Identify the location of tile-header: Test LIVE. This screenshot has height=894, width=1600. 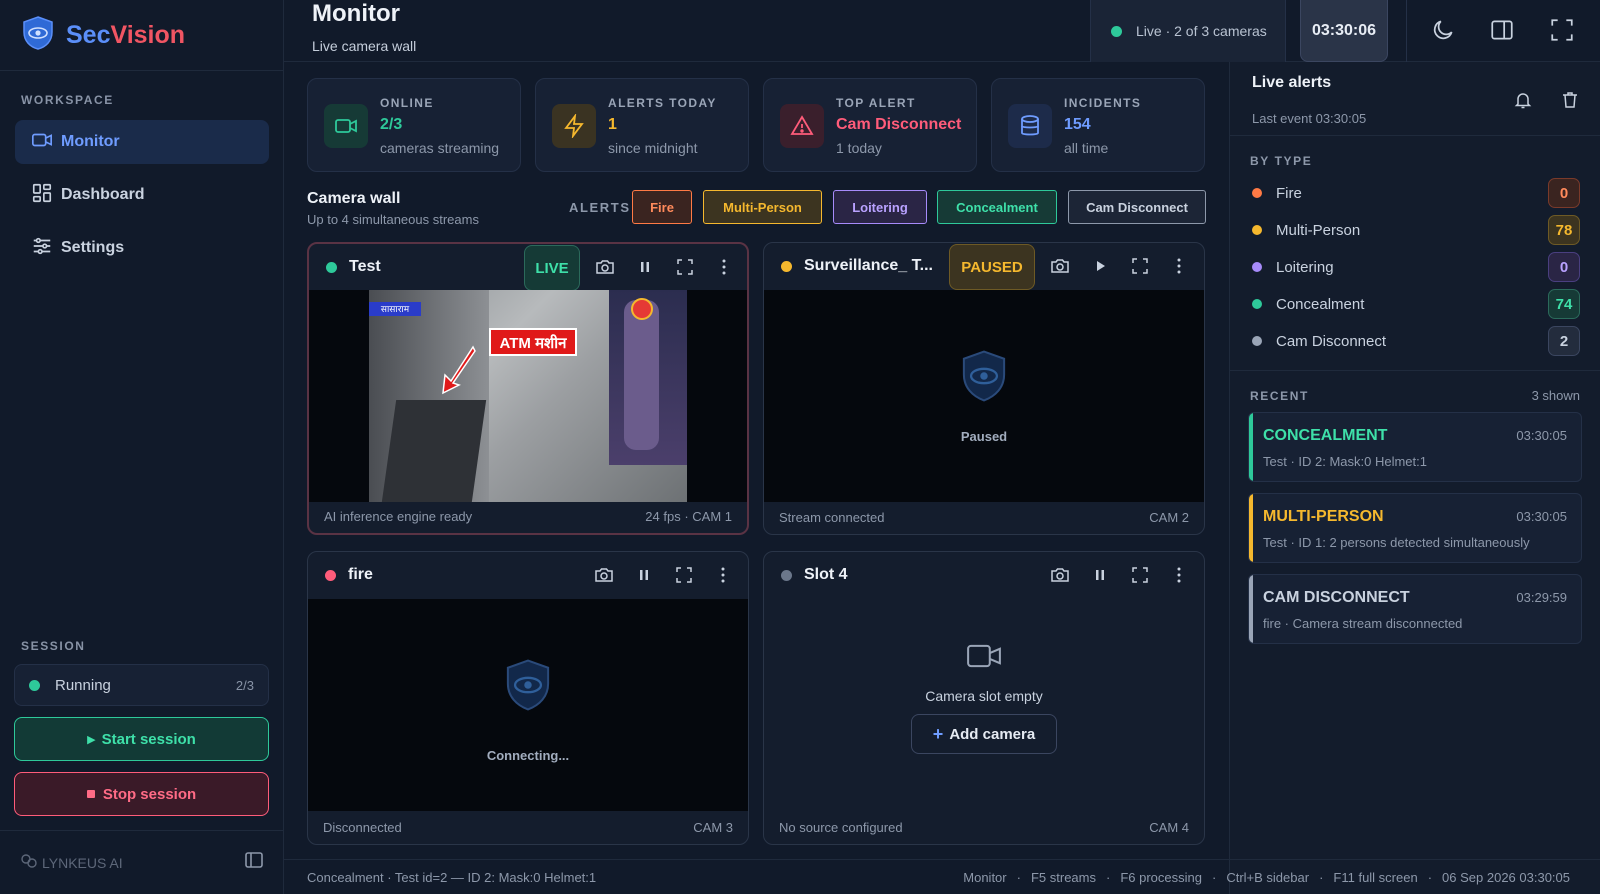
(528, 268).